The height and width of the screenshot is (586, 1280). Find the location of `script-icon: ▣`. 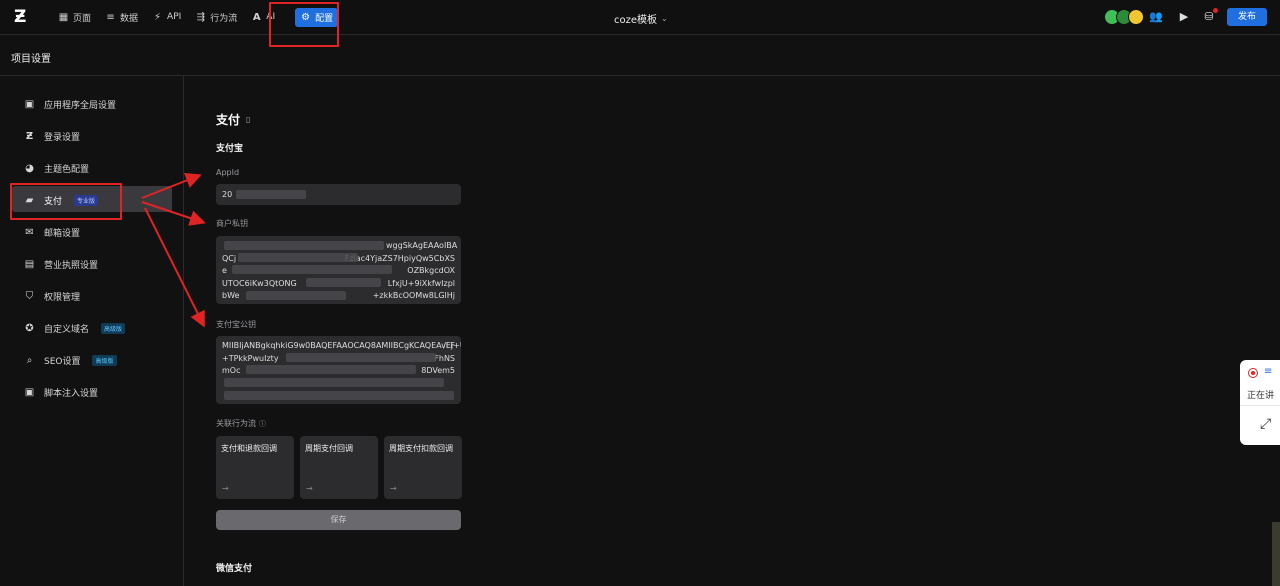

script-icon: ▣ is located at coordinates (29, 392).